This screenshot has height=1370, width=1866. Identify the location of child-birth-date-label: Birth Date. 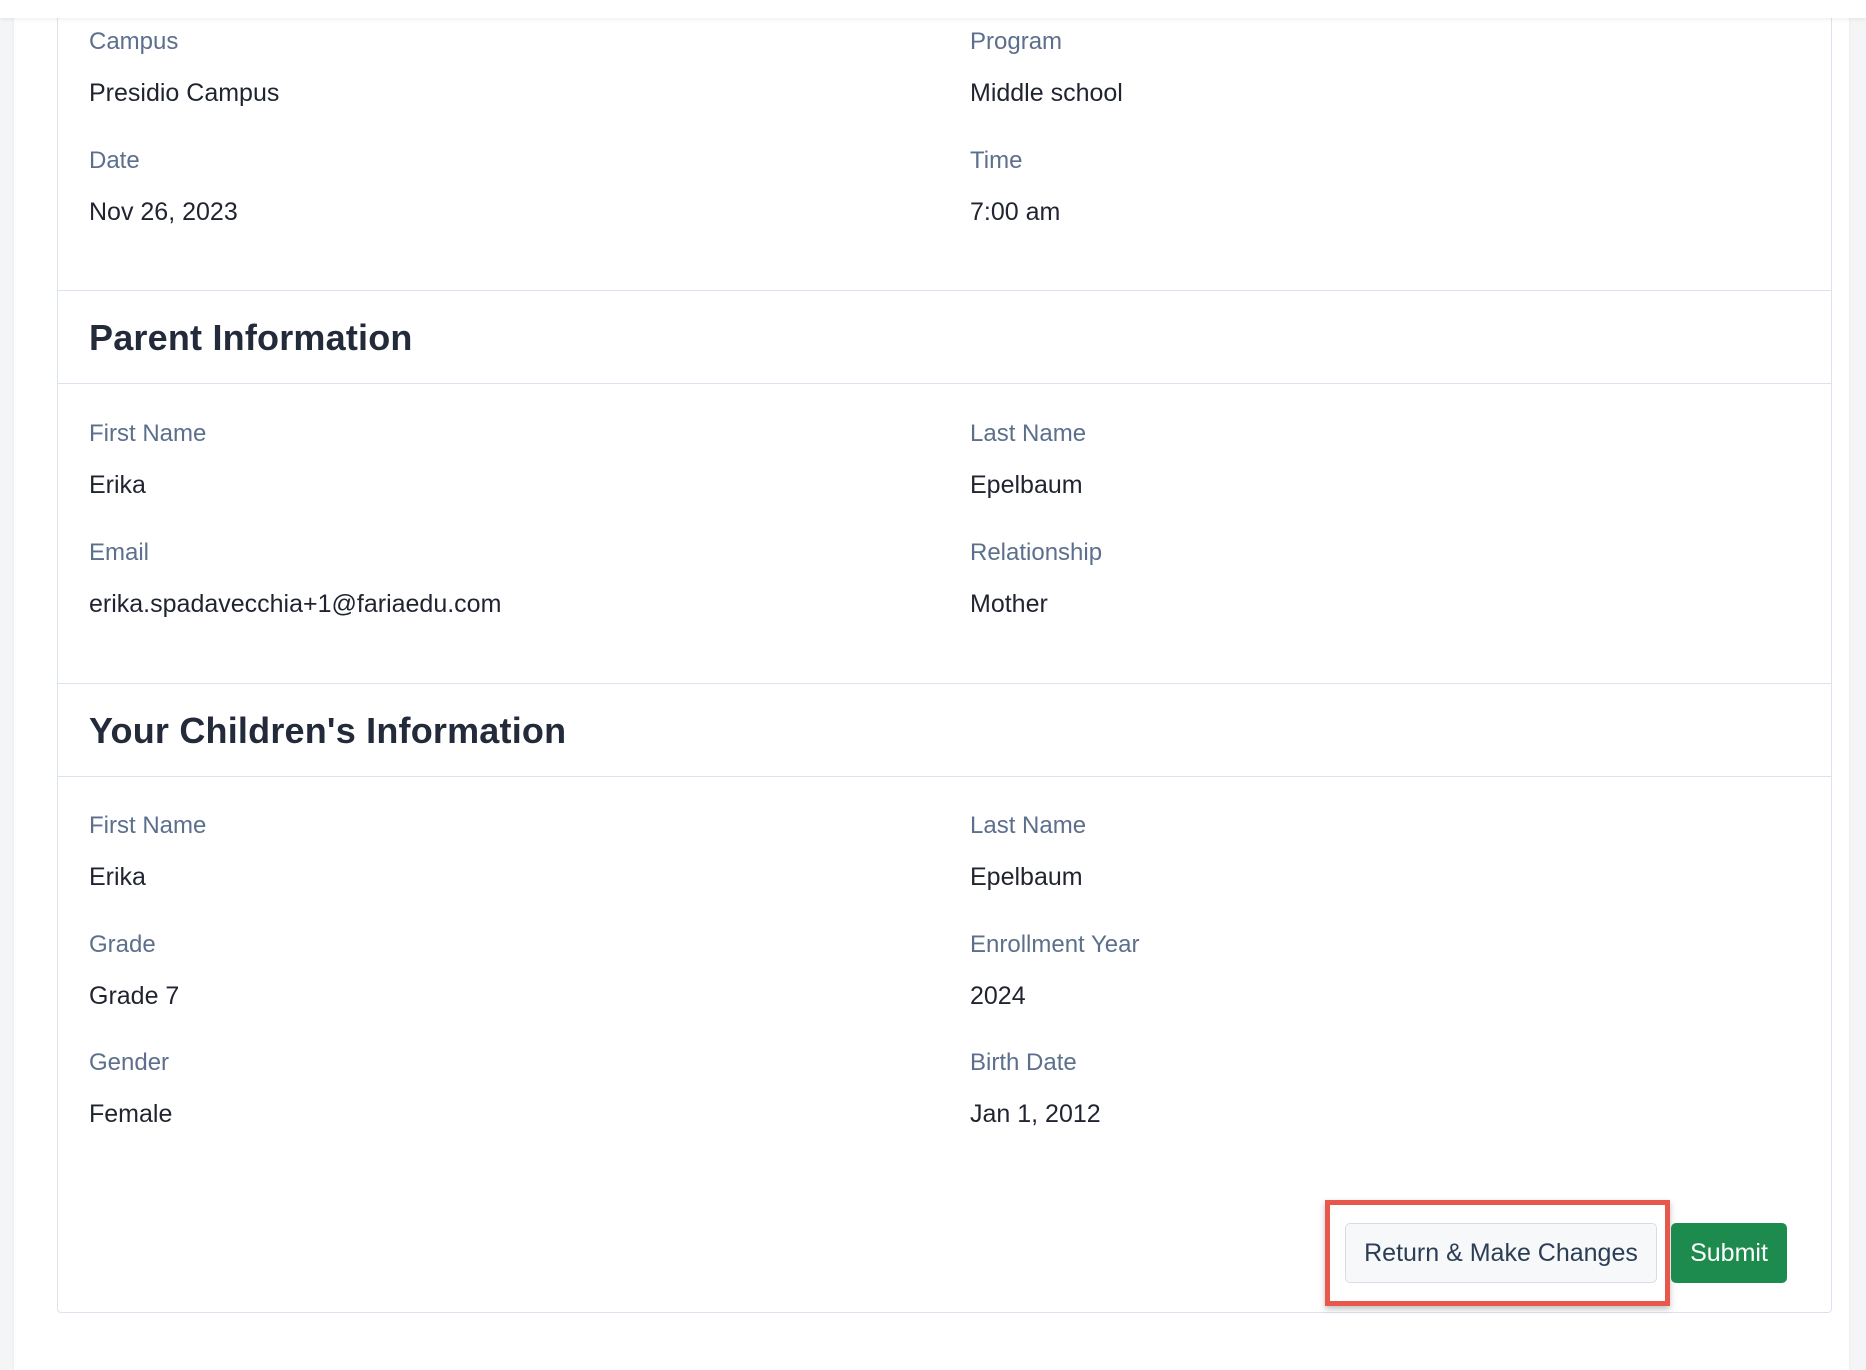
(1023, 1062).